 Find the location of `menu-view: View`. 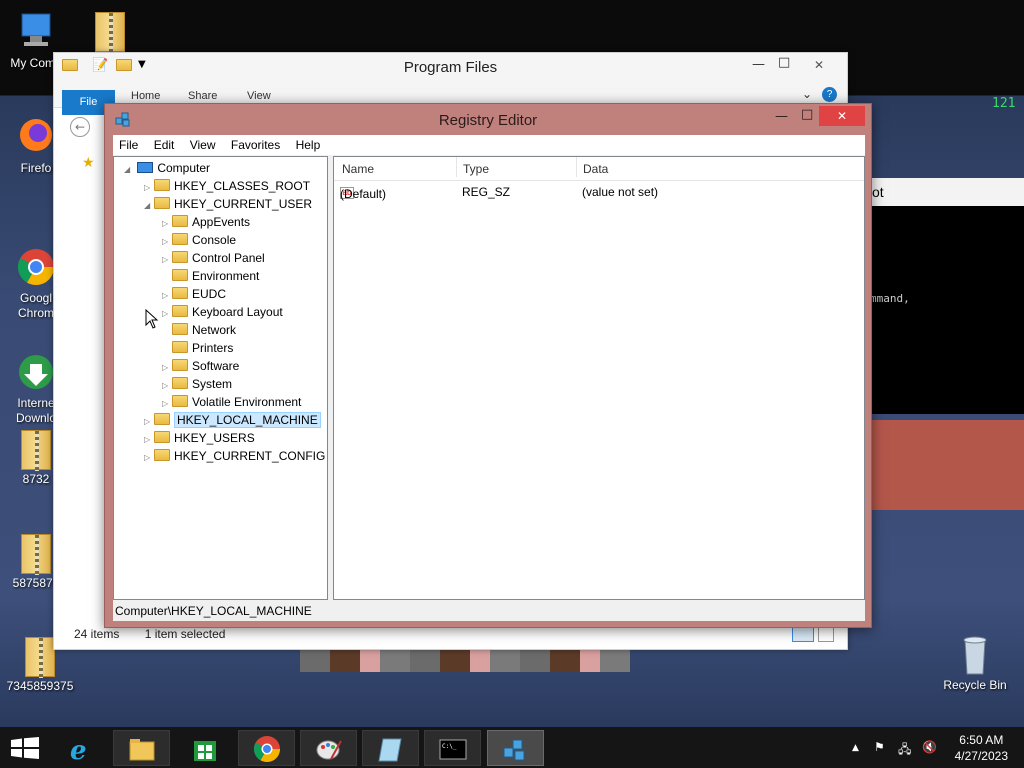

menu-view: View is located at coordinates (203, 145).